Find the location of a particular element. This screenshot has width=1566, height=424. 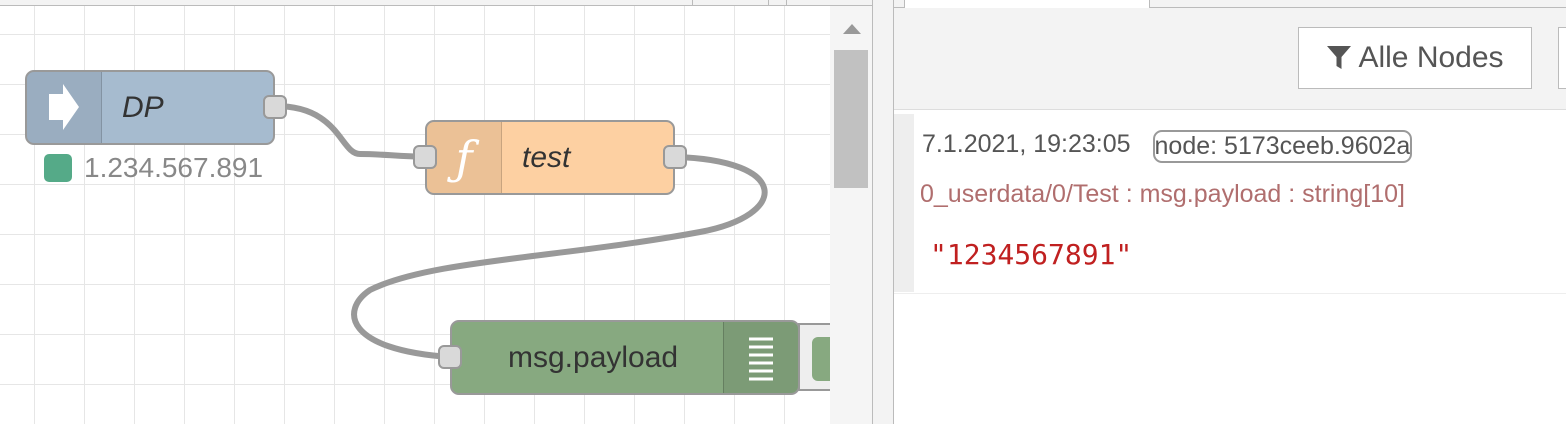

dp-output-port is located at coordinates (275, 107).